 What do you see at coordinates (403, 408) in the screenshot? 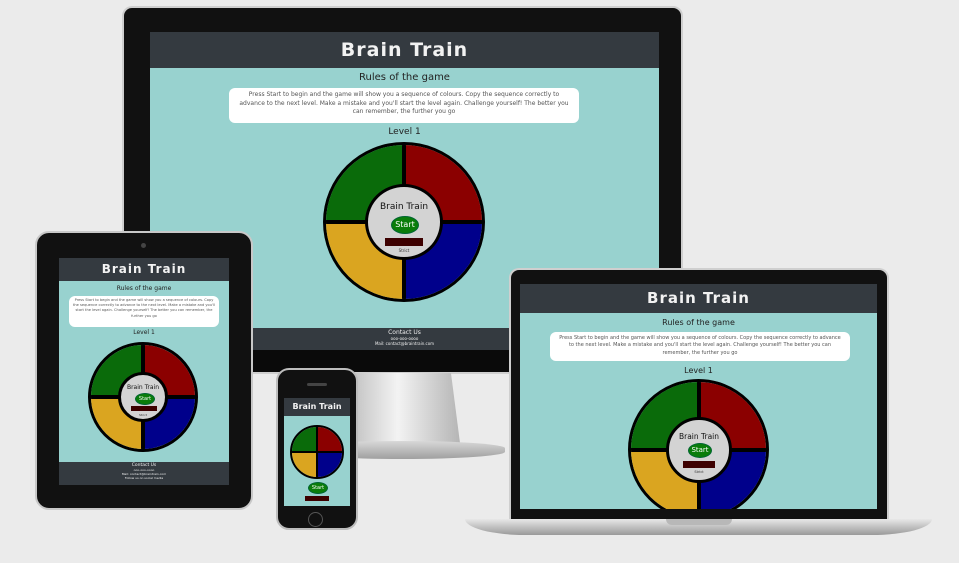
I see `desktop-monitor-stand` at bounding box center [403, 408].